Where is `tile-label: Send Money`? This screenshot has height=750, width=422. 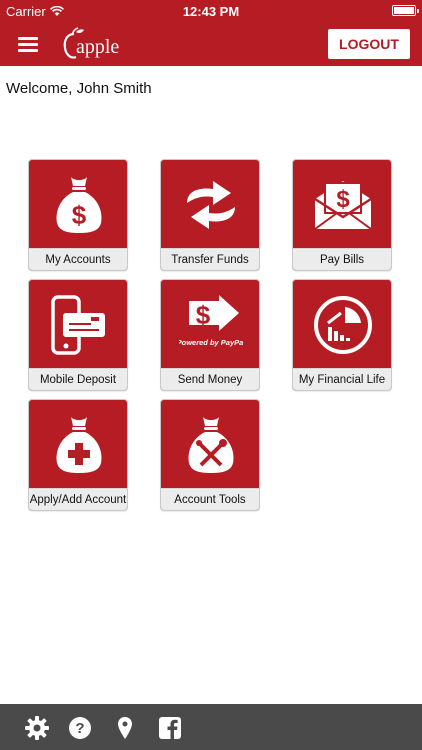 tile-label: Send Money is located at coordinates (210, 379).